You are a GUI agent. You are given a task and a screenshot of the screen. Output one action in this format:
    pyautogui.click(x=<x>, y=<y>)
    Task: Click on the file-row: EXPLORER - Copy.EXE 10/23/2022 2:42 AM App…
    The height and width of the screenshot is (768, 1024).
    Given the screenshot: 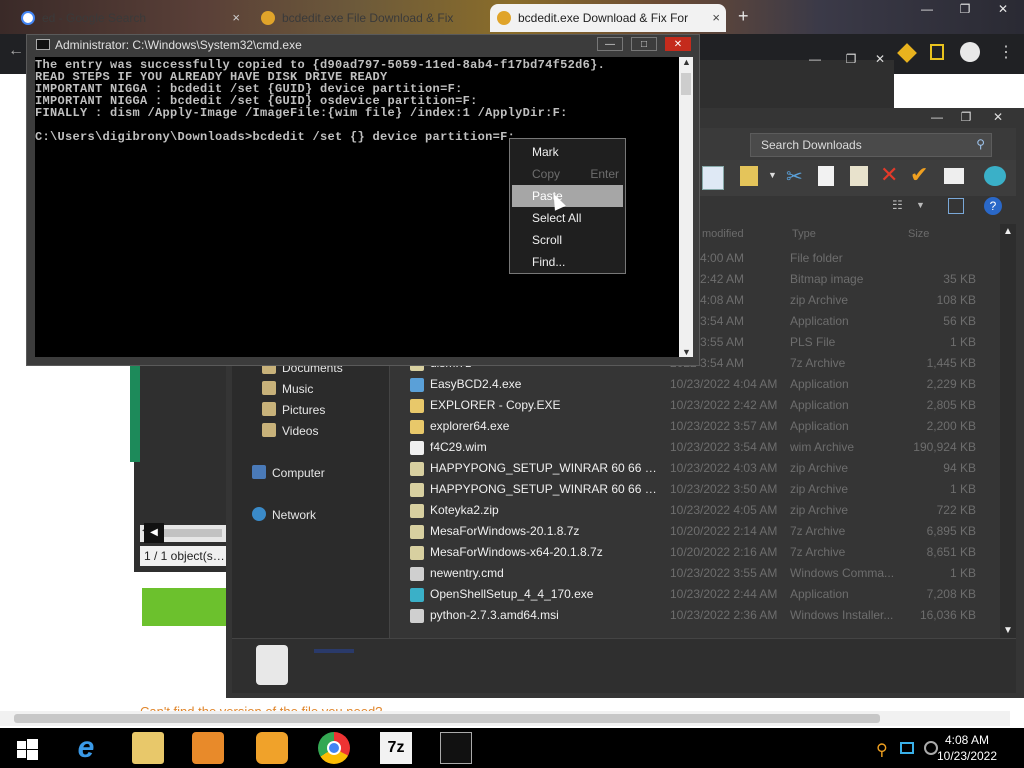 What is the action you would take?
    pyautogui.click(x=695, y=405)
    